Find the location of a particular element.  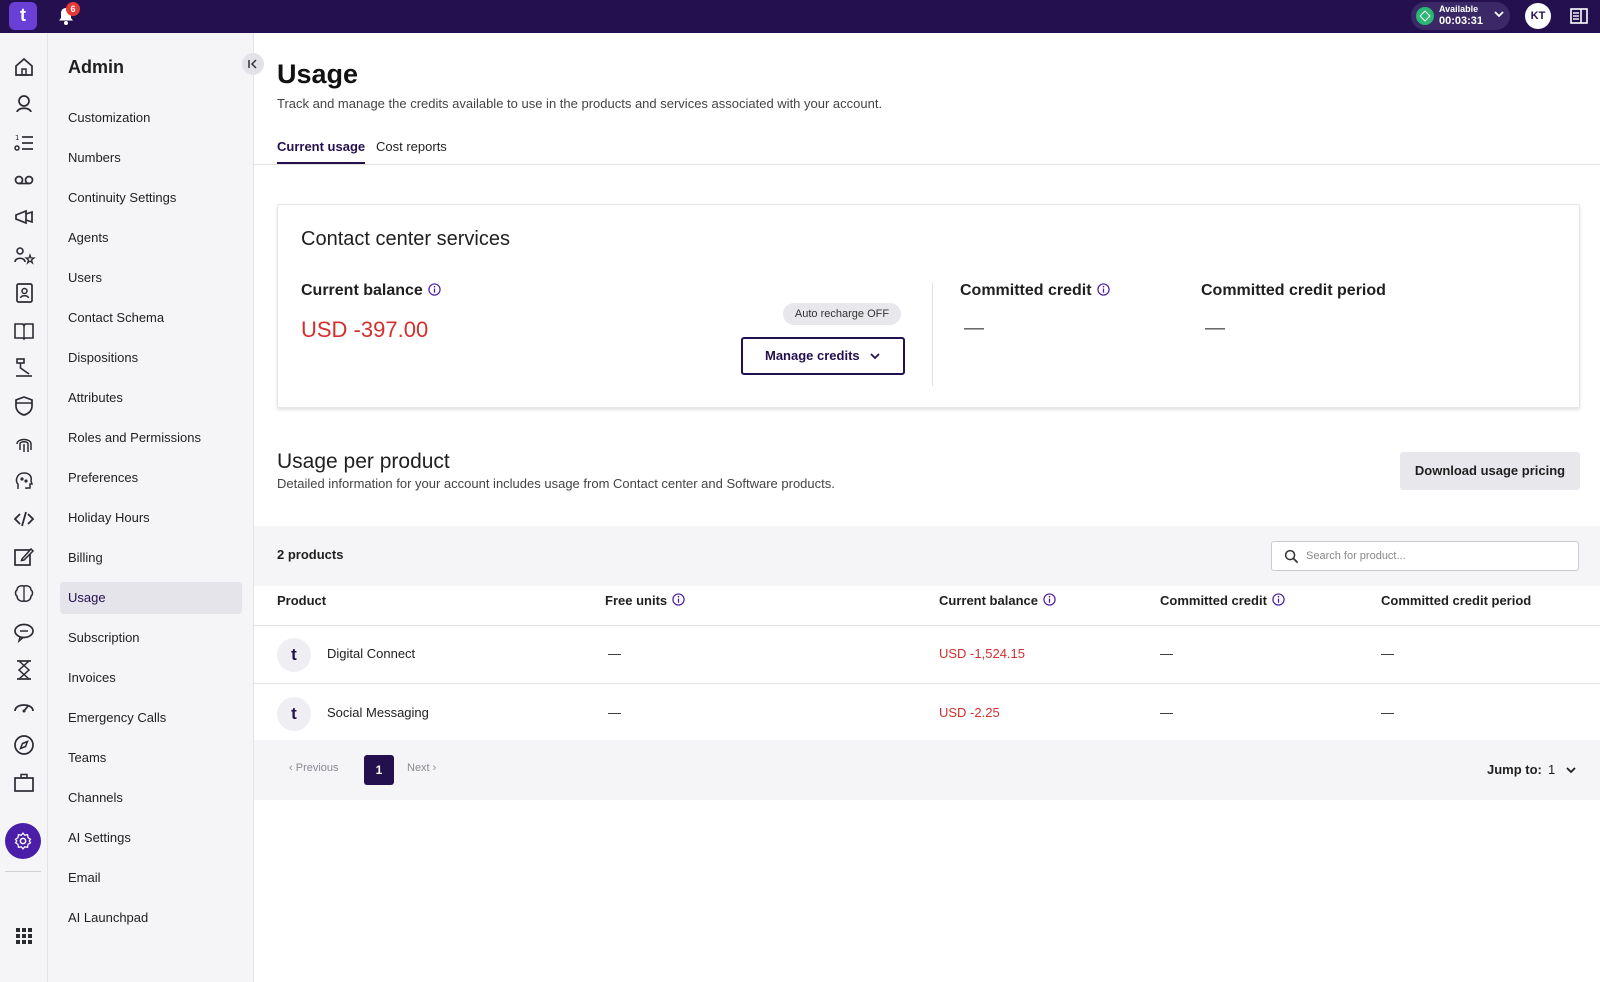

contact-book-icon is located at coordinates (24, 293).